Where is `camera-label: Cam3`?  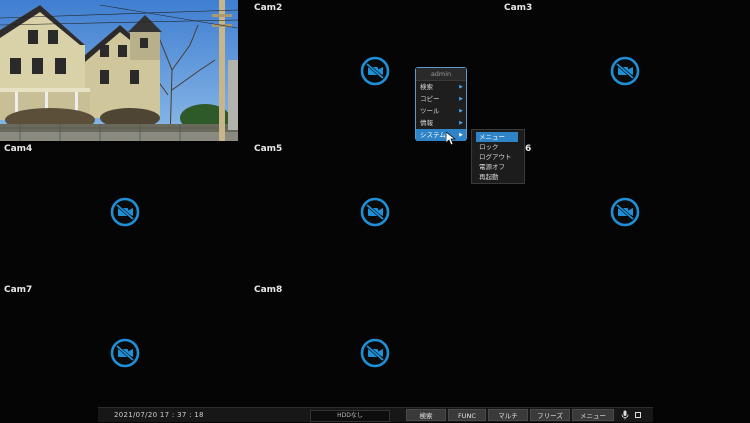 camera-label: Cam3 is located at coordinates (518, 8).